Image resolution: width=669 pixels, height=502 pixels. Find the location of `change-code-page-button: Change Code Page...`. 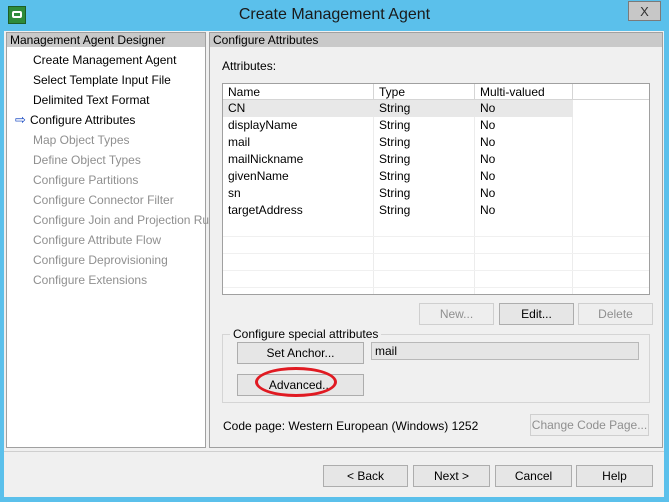

change-code-page-button: Change Code Page... is located at coordinates (589, 425).